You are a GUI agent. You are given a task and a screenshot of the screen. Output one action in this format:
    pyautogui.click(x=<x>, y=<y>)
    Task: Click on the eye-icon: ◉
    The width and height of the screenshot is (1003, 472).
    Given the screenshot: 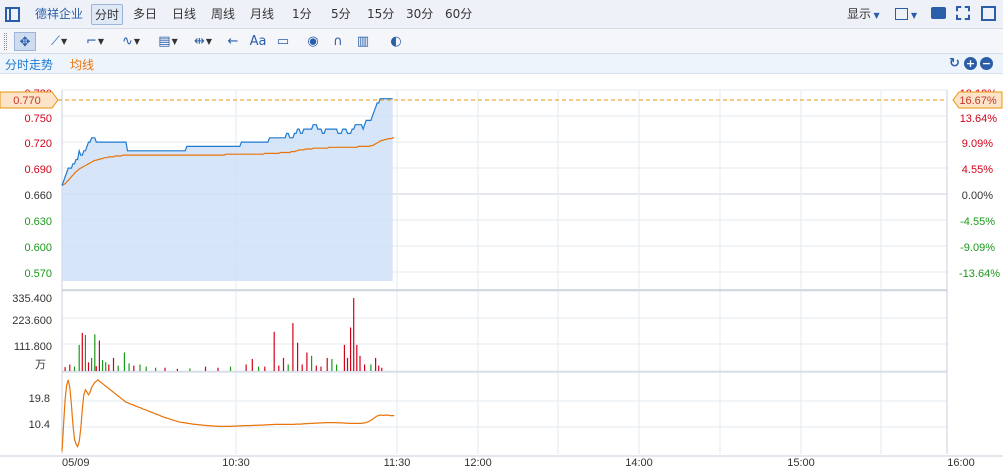 What is the action you would take?
    pyautogui.click(x=313, y=41)
    